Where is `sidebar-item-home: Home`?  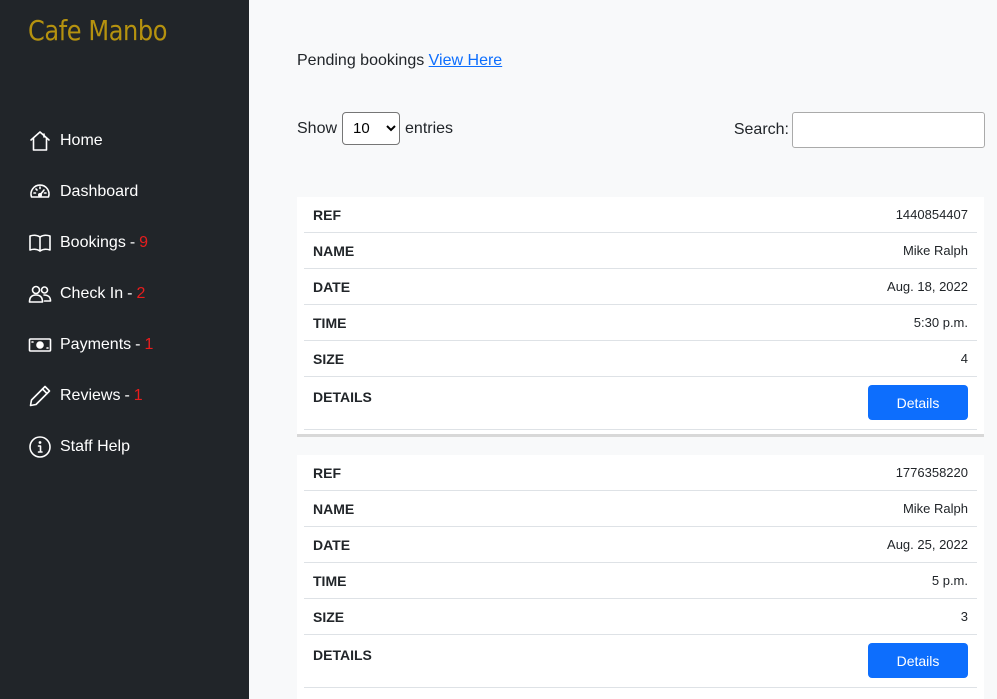
sidebar-item-home: Home is located at coordinates (90, 140).